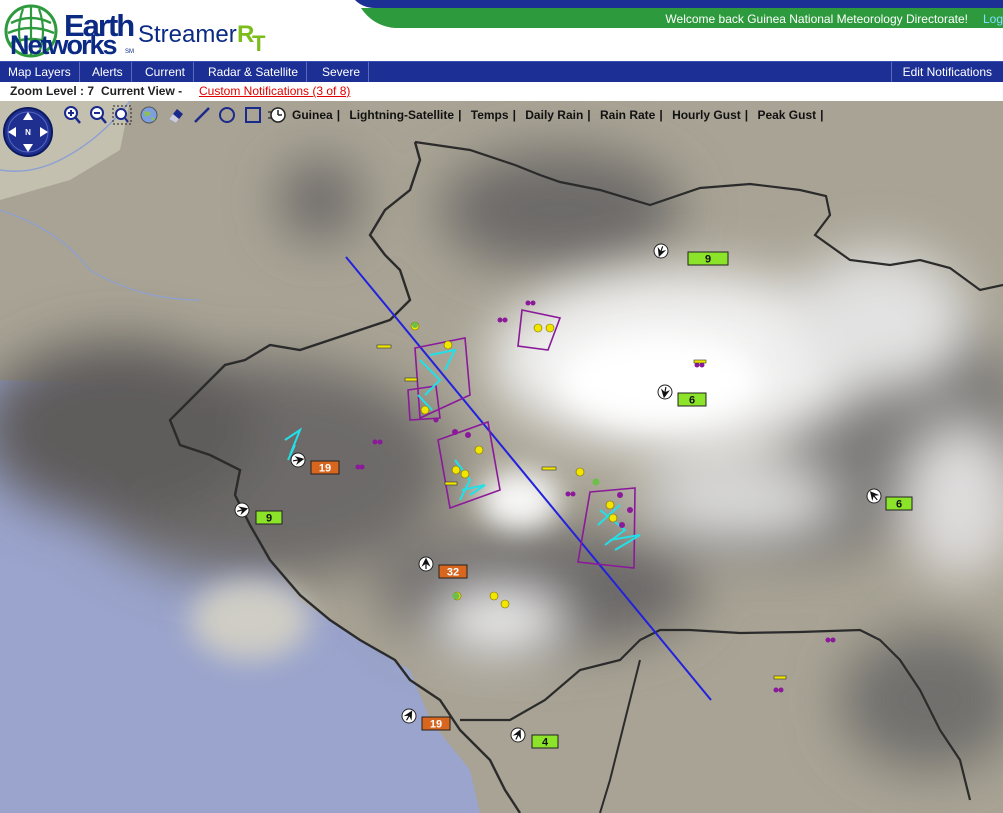 This screenshot has width=1003, height=813. What do you see at coordinates (274, 91) in the screenshot?
I see `custom-notifications-link: Custom Notifications (3 of 8)` at bounding box center [274, 91].